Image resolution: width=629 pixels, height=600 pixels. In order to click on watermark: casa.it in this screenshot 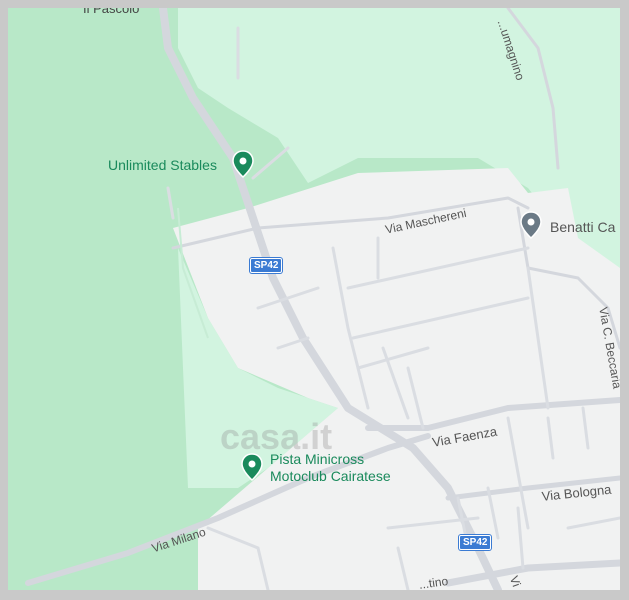, I will do `click(276, 436)`.